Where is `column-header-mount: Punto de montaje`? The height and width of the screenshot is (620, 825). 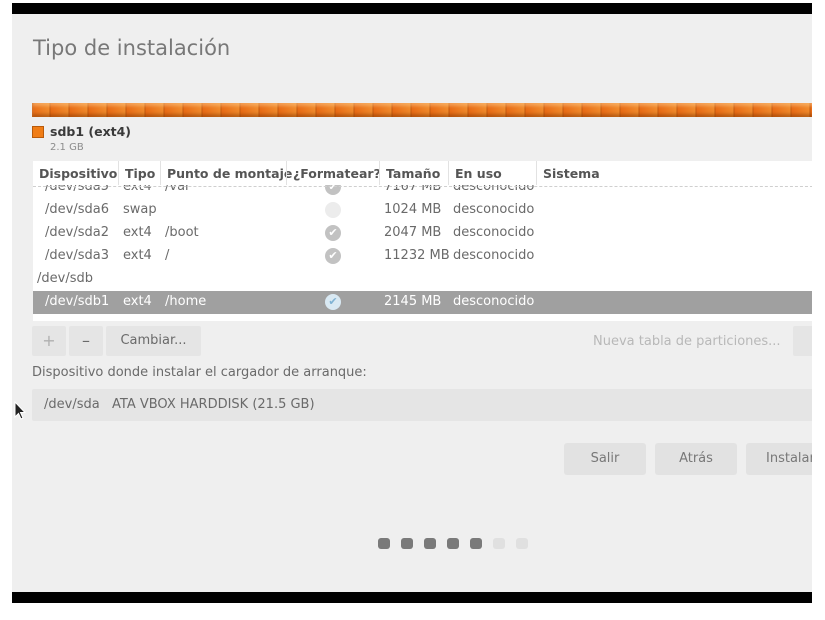 column-header-mount: Punto de montaje is located at coordinates (229, 174).